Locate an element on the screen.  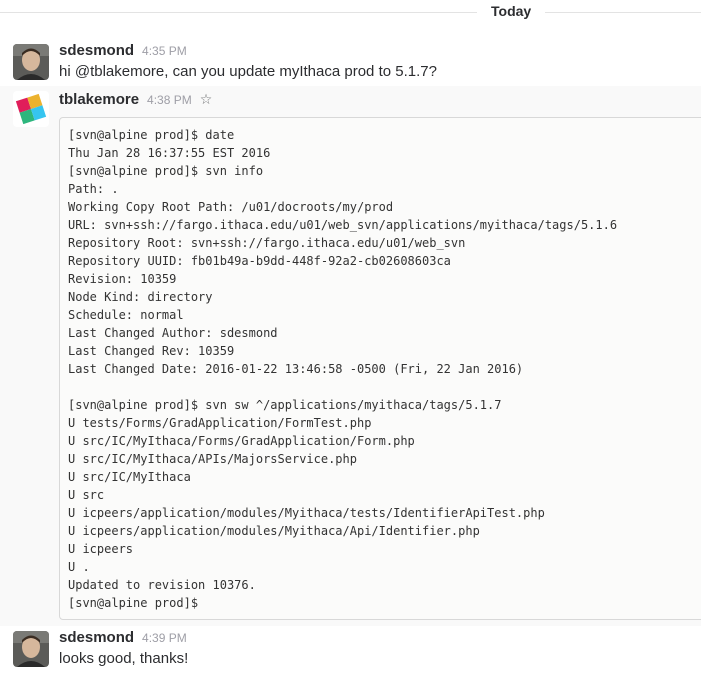
avatar-tblakemore is located at coordinates (31, 109).